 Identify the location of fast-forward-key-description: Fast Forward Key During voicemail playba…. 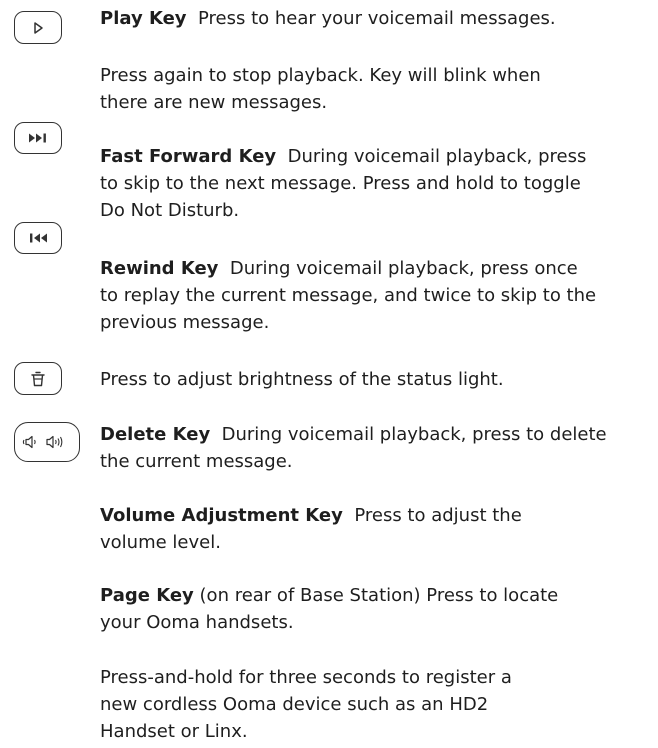
(343, 183).